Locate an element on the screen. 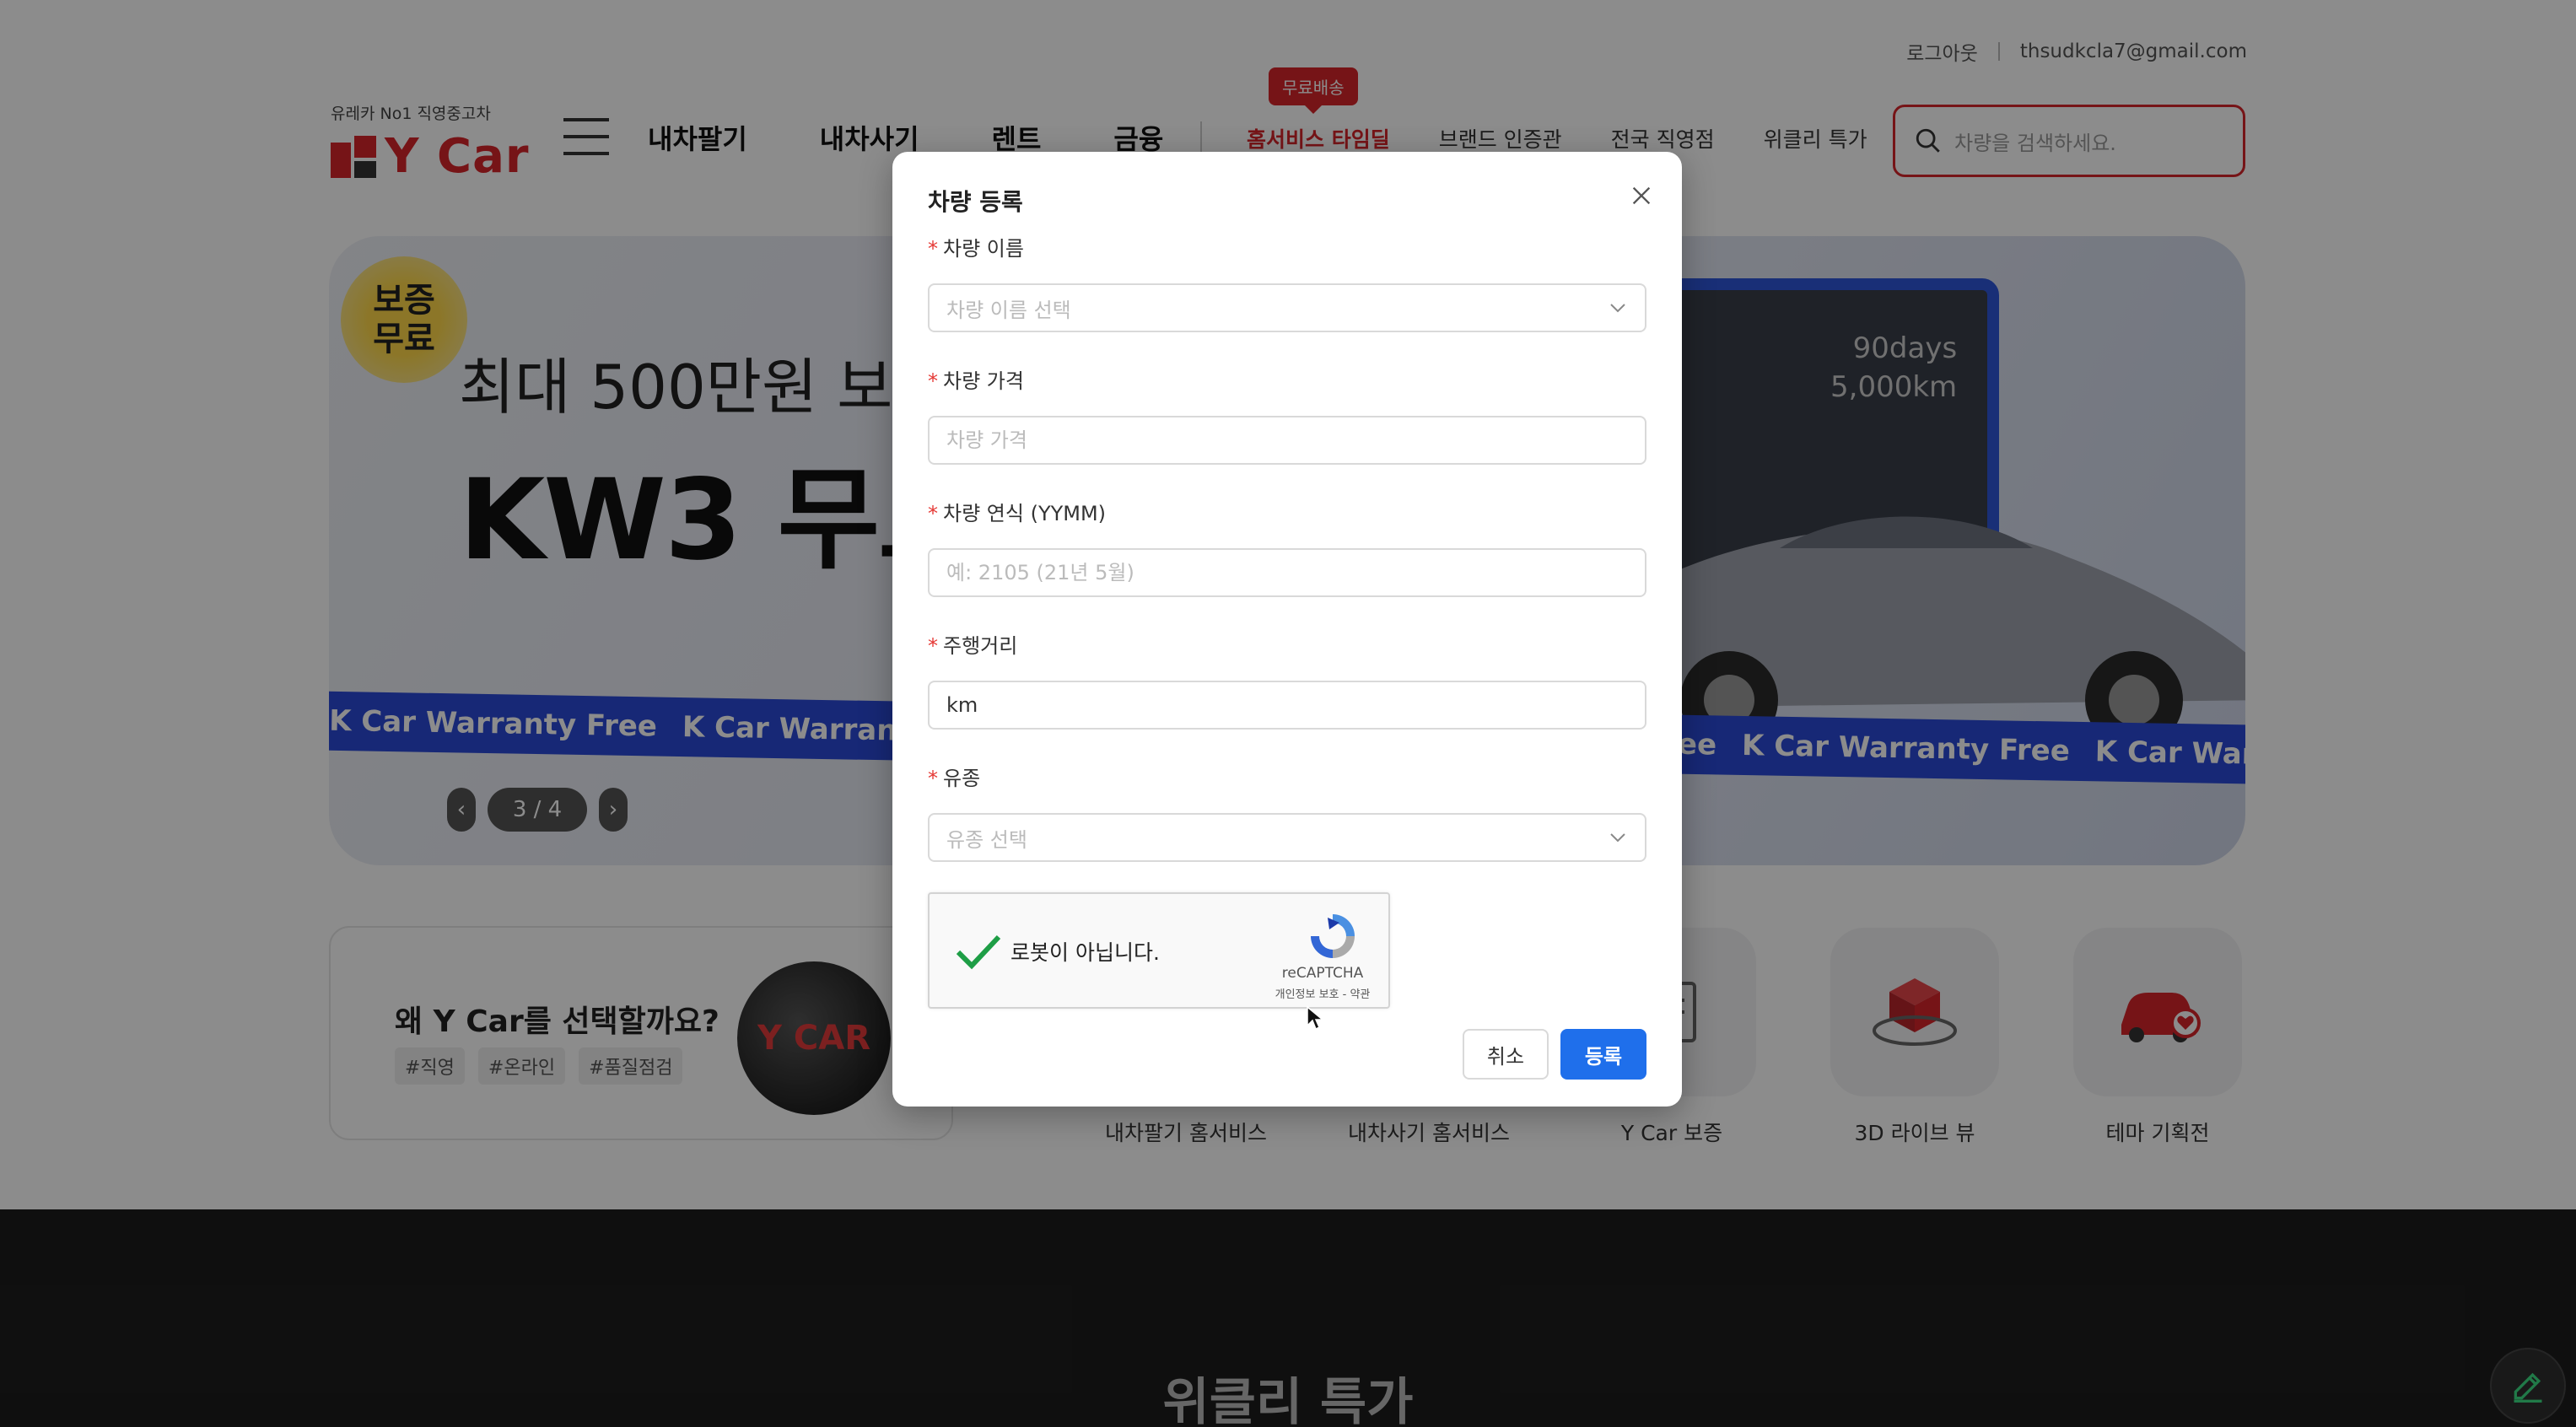  vehicle-price-wrapper is located at coordinates (1287, 441).